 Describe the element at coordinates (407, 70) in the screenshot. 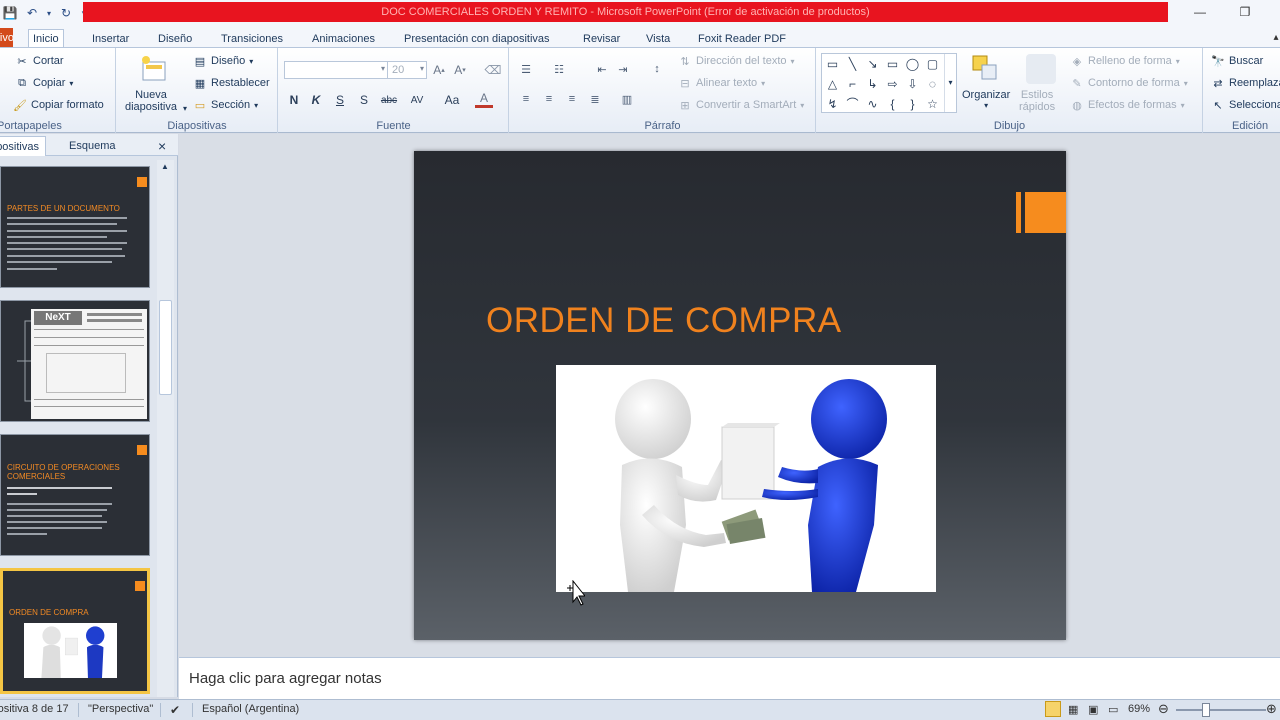

I see `font-size-select: 20 ▾` at that location.